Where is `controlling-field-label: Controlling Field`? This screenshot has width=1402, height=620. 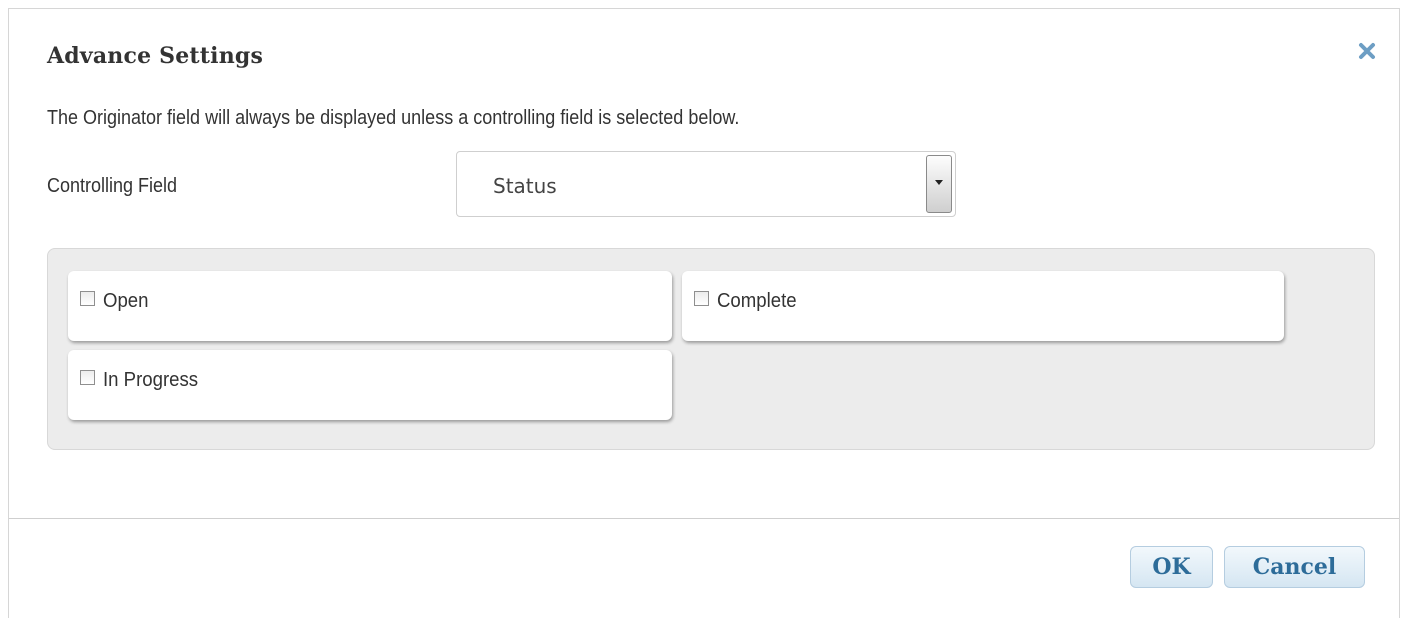 controlling-field-label: Controlling Field is located at coordinates (112, 186).